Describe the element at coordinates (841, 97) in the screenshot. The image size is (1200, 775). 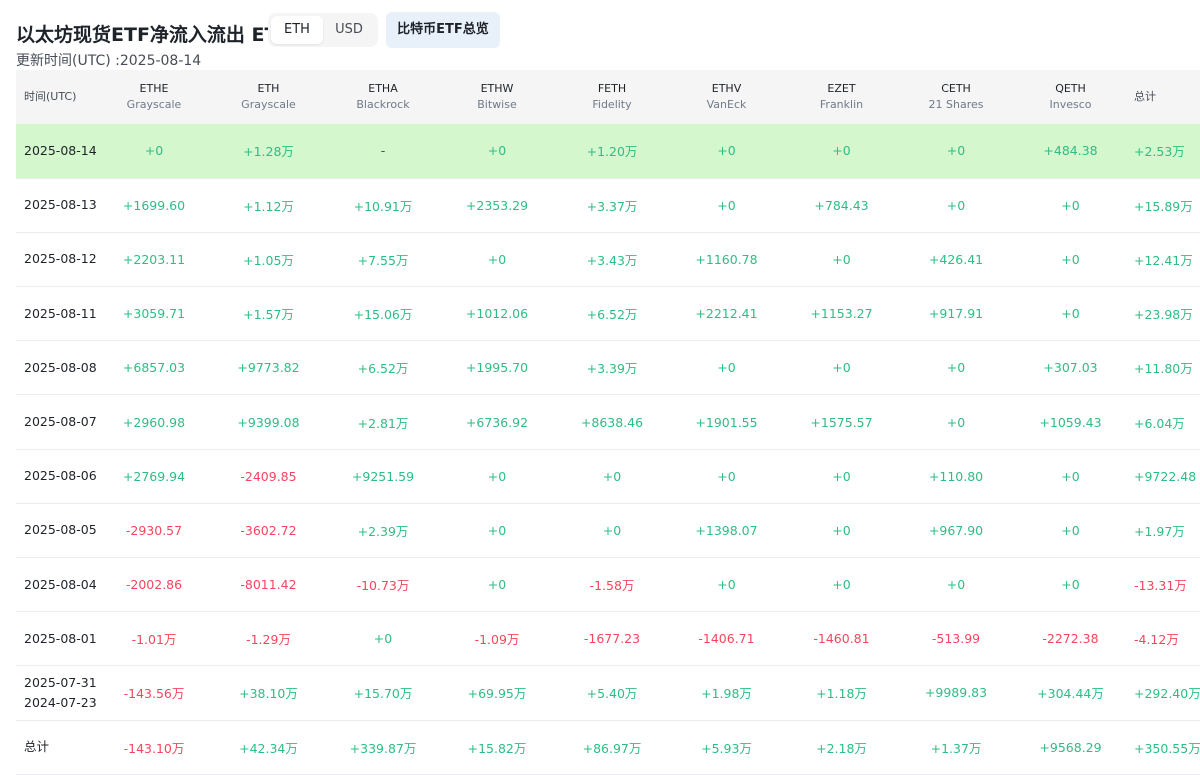
I see `column-header-fund: EZET Franklin` at that location.